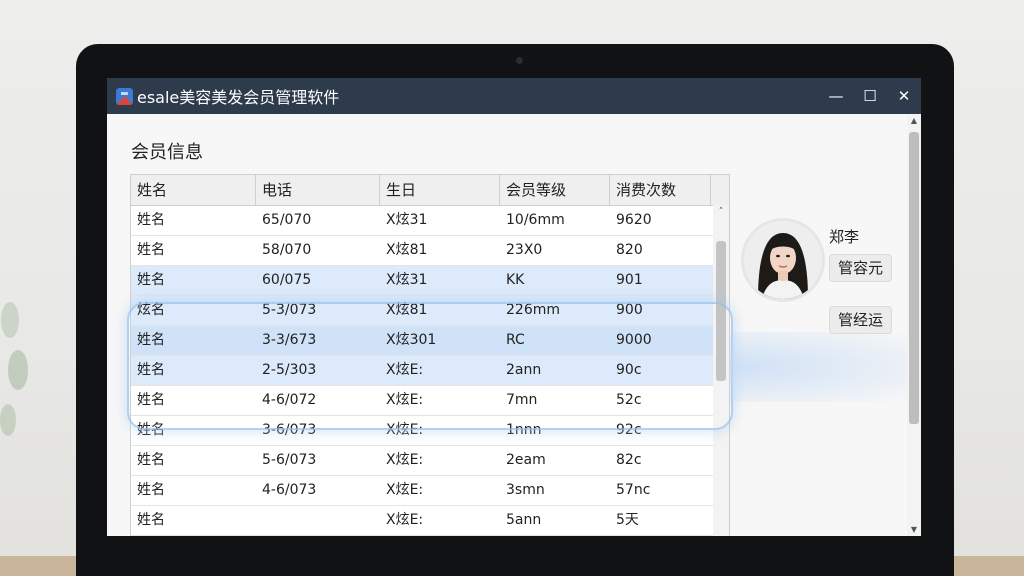 The height and width of the screenshot is (576, 1024). What do you see at coordinates (535, 220) in the screenshot?
I see `table-cell: 10/6mm` at bounding box center [535, 220].